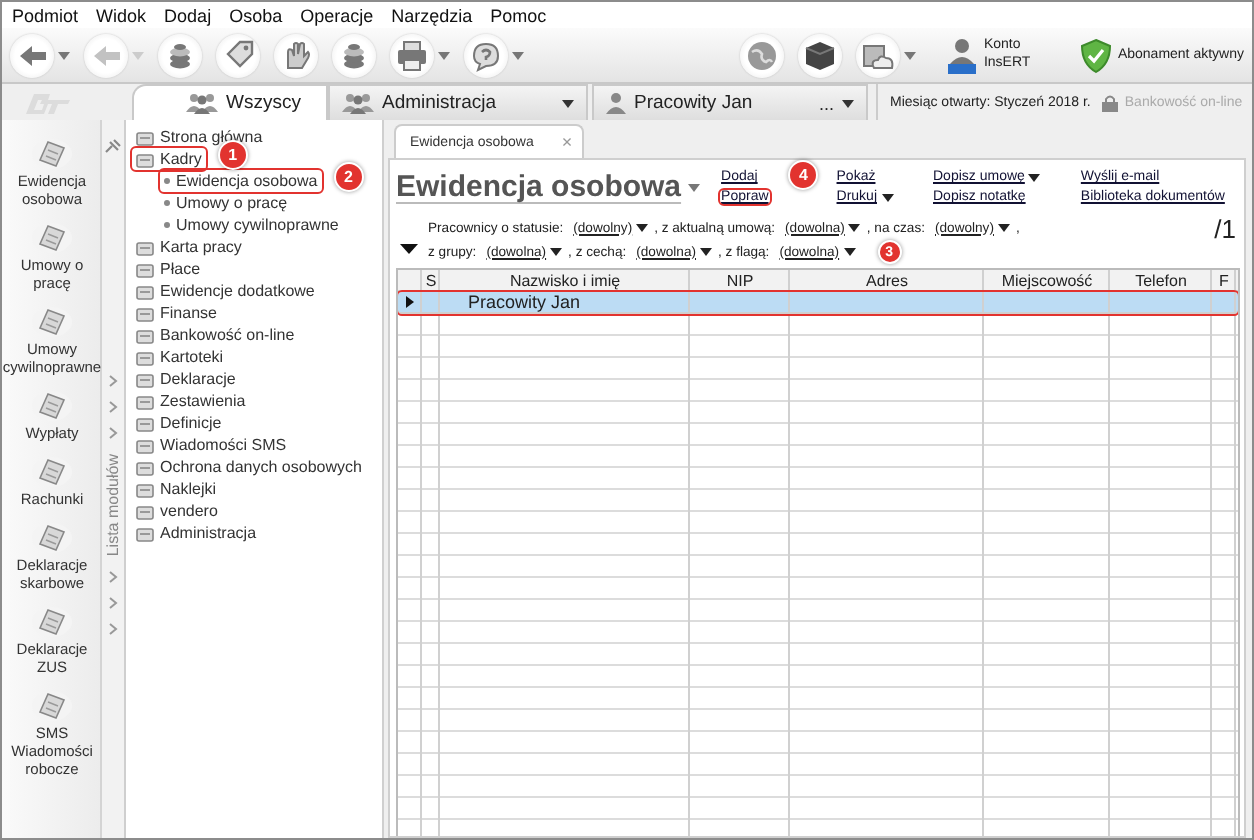 The height and width of the screenshot is (840, 1254). What do you see at coordinates (249, 467) in the screenshot?
I see `tree-item: Ochrona danych osobowych` at bounding box center [249, 467].